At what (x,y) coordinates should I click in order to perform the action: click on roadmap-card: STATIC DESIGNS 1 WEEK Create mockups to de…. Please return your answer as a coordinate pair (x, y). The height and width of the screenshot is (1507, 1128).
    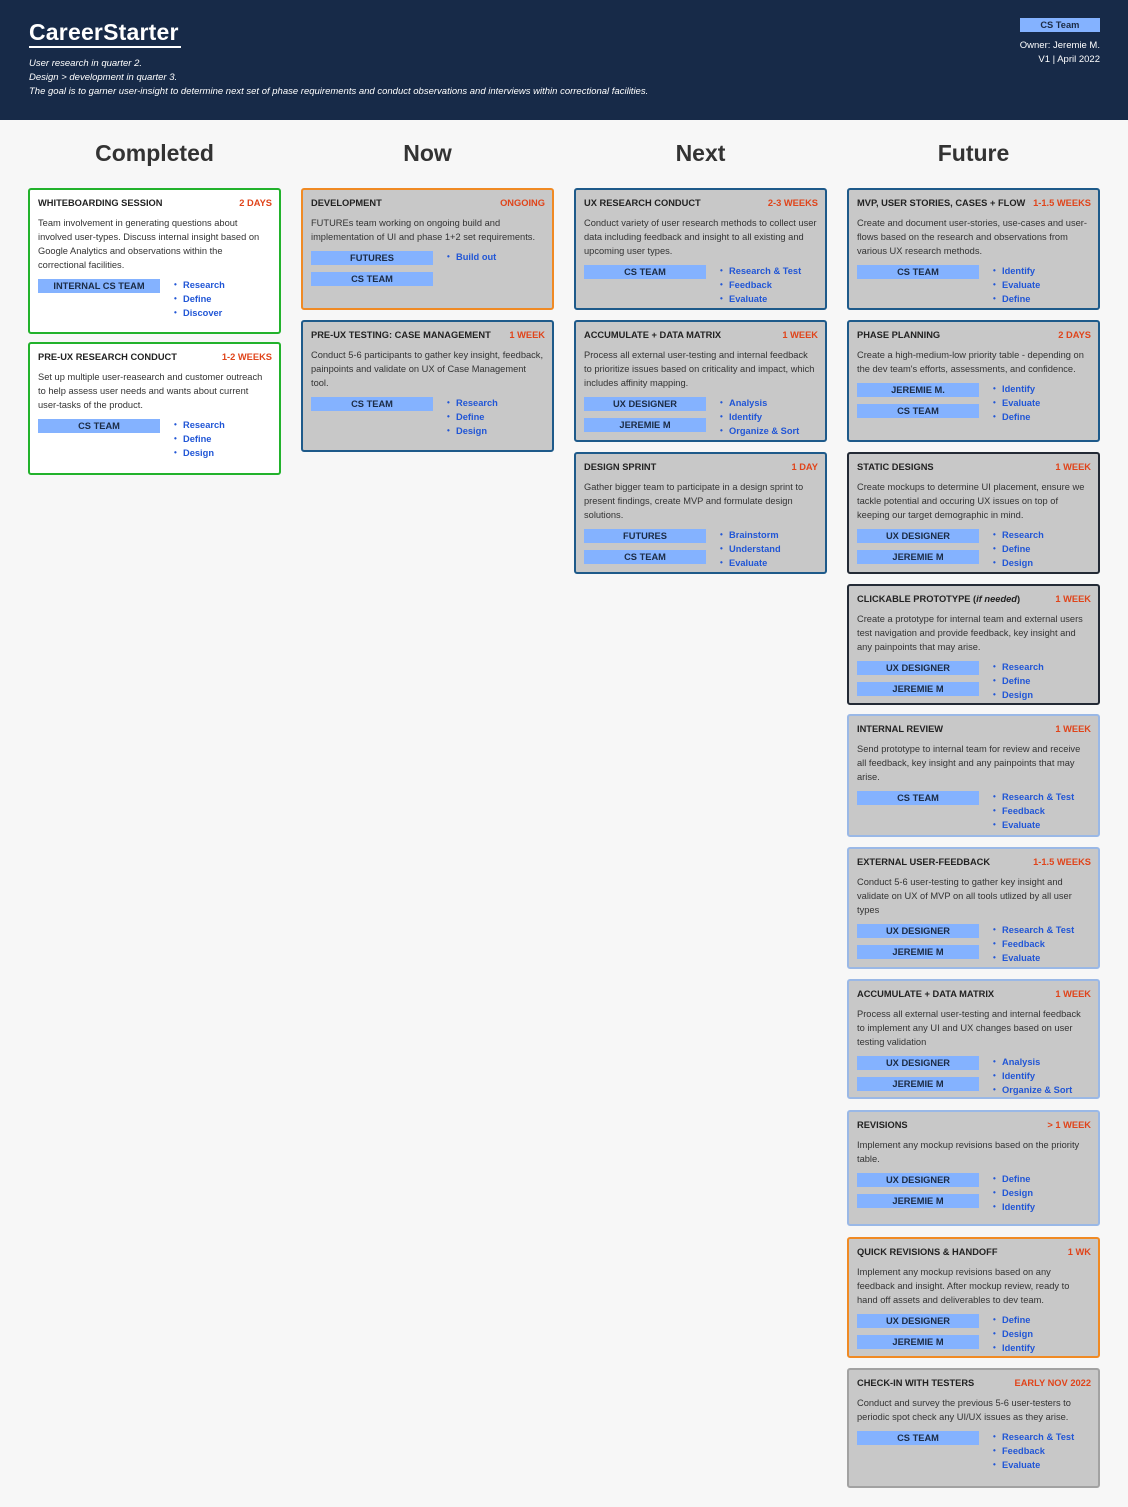
    Looking at the image, I should click on (973, 513).